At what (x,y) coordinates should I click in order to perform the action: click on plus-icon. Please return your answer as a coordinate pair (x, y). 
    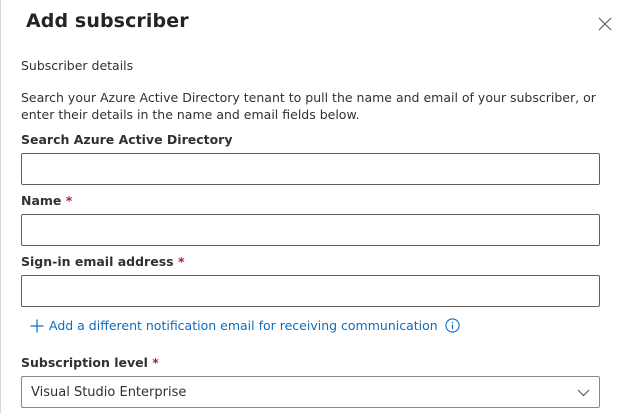
    Looking at the image, I should click on (37, 326).